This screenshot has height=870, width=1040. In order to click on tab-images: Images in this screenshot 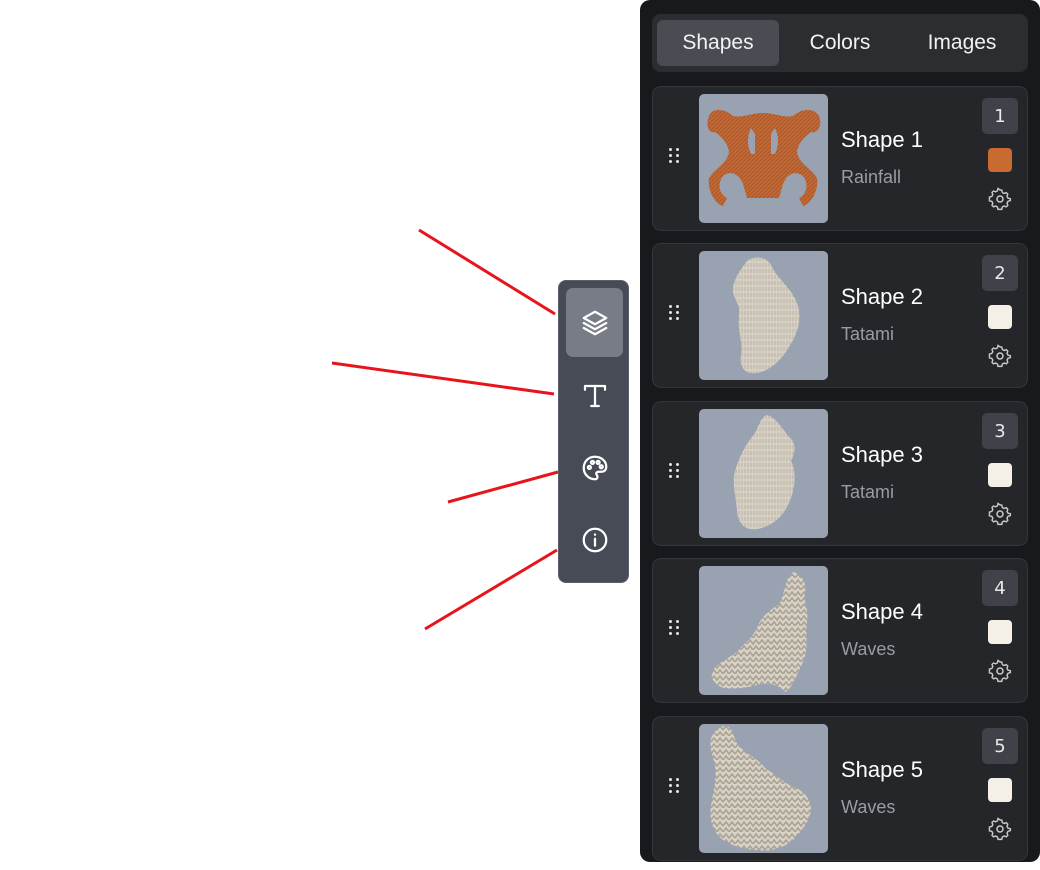, I will do `click(962, 43)`.